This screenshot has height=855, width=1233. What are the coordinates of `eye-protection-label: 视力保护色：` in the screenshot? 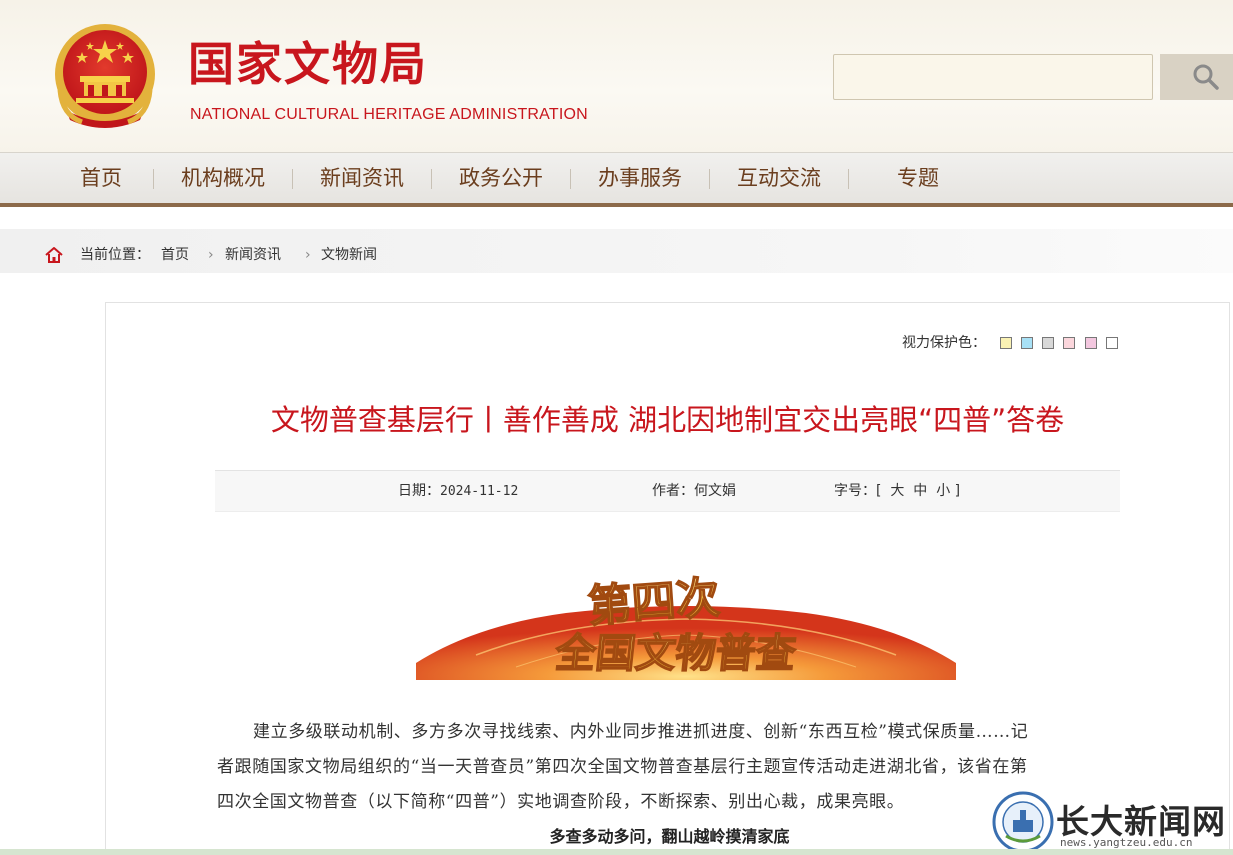 It's located at (944, 343).